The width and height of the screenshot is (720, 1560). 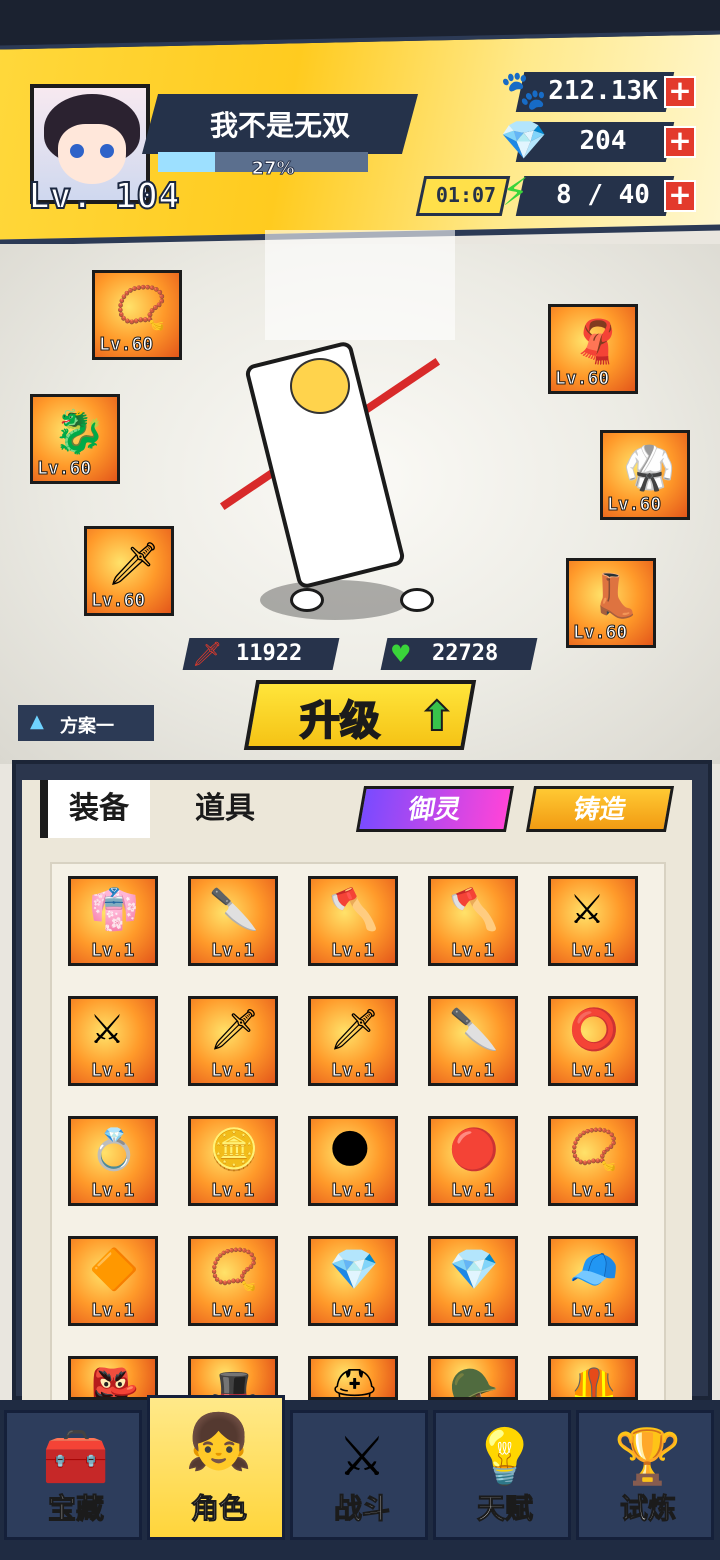 What do you see at coordinates (680, 92) in the screenshot?
I see `add-gold-button: +` at bounding box center [680, 92].